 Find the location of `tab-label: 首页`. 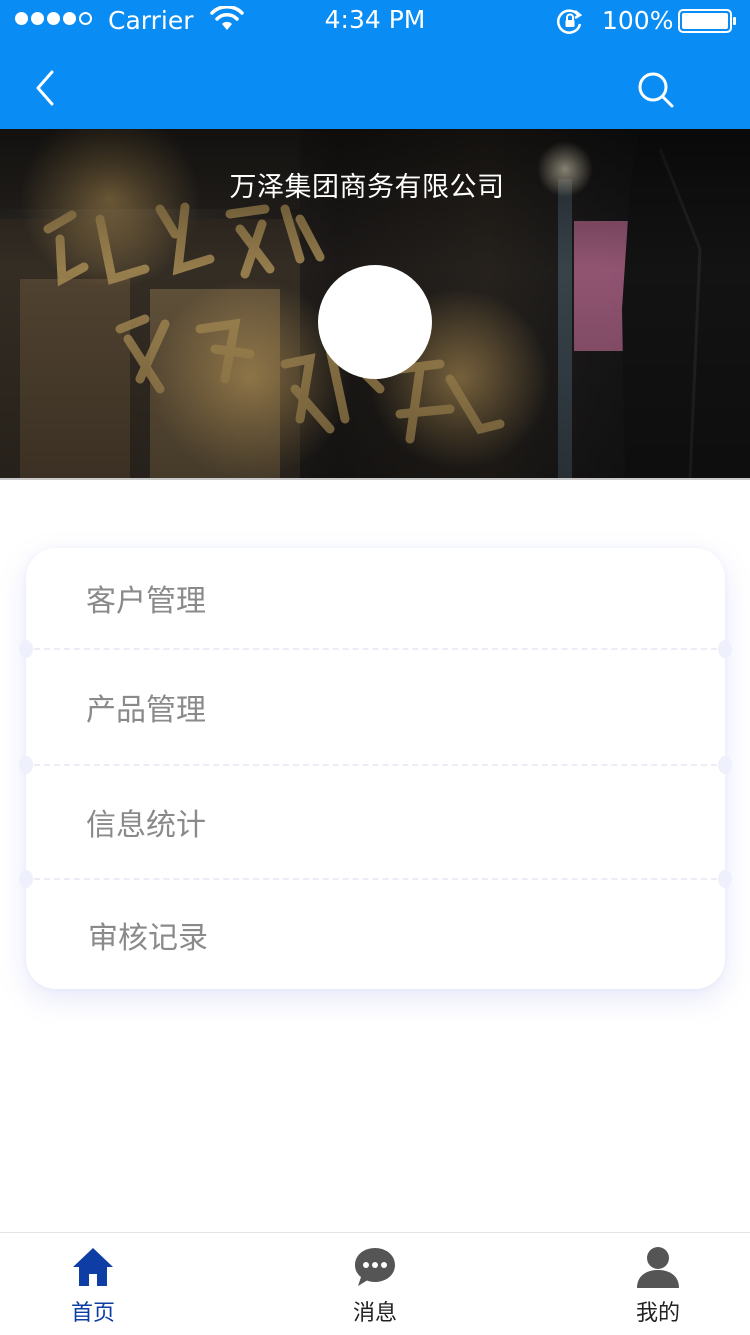

tab-label: 首页 is located at coordinates (92, 1313).